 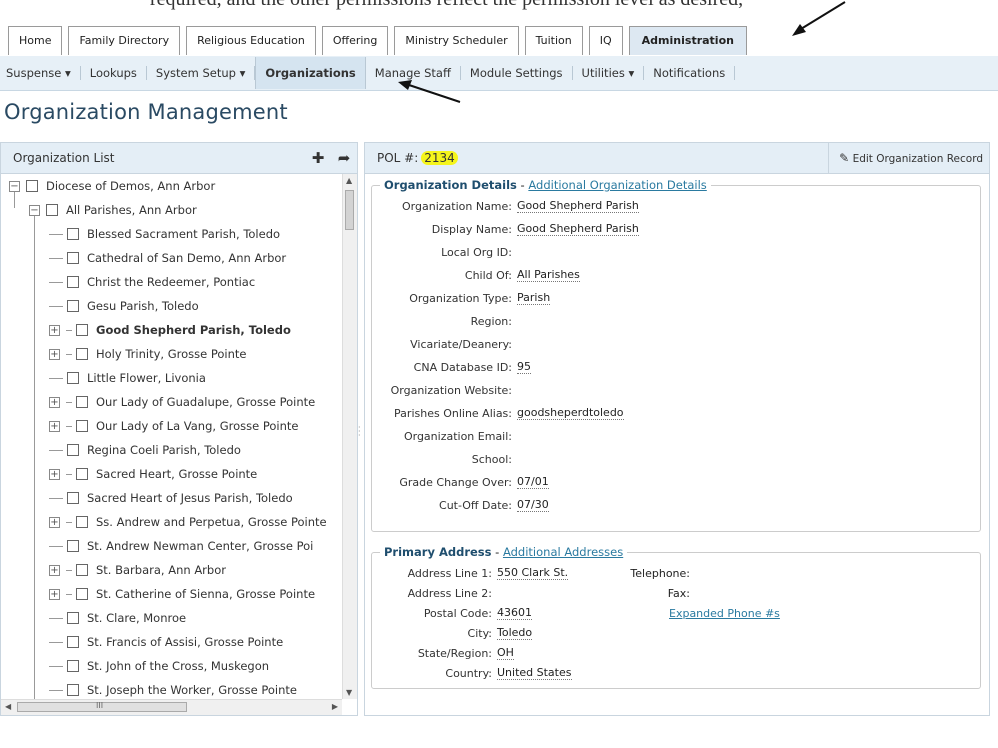 What do you see at coordinates (534, 673) in the screenshot?
I see `address-value: United States` at bounding box center [534, 673].